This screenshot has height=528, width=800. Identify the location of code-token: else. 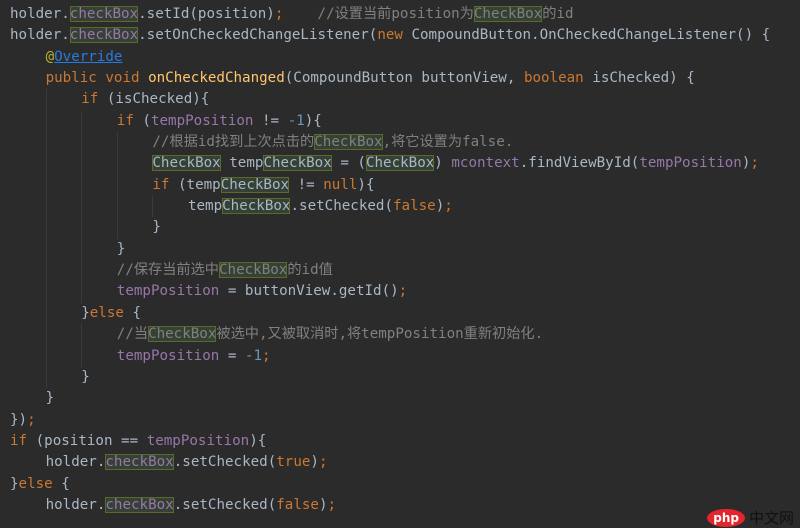
(106, 312).